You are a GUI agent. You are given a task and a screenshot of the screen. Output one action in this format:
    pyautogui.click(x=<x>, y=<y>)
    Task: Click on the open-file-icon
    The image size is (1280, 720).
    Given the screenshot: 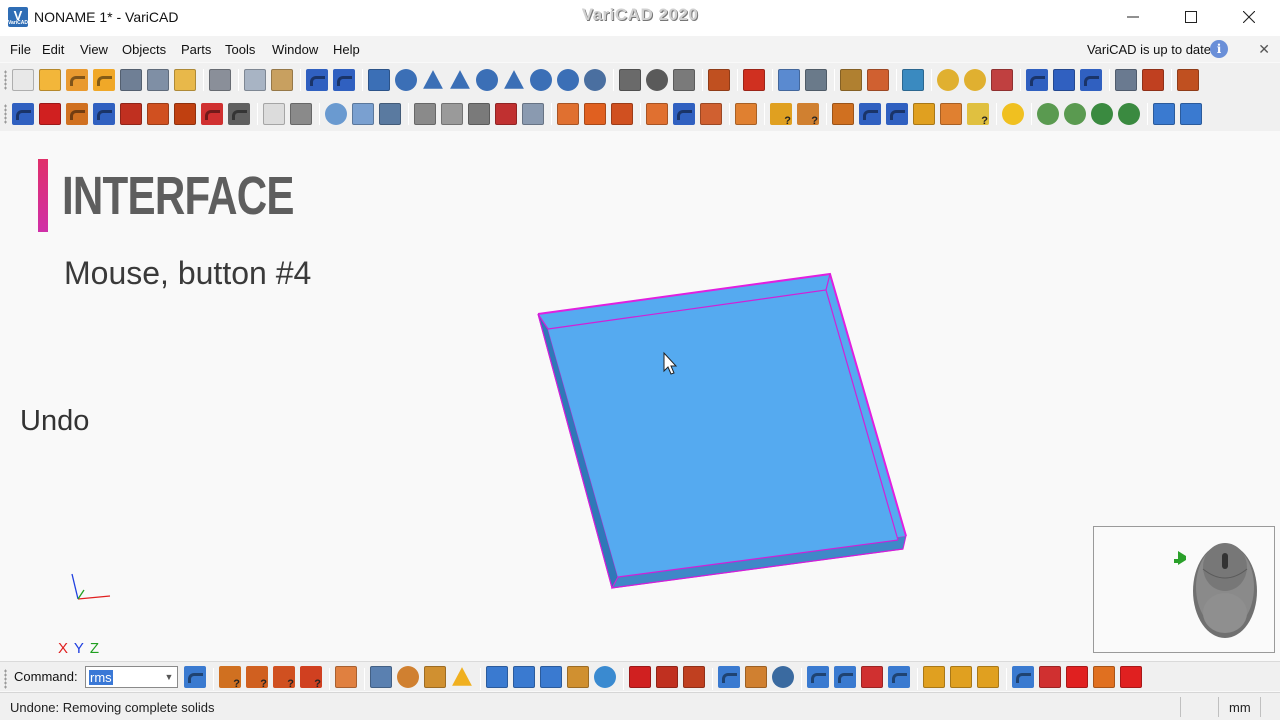 What is the action you would take?
    pyautogui.click(x=50, y=80)
    